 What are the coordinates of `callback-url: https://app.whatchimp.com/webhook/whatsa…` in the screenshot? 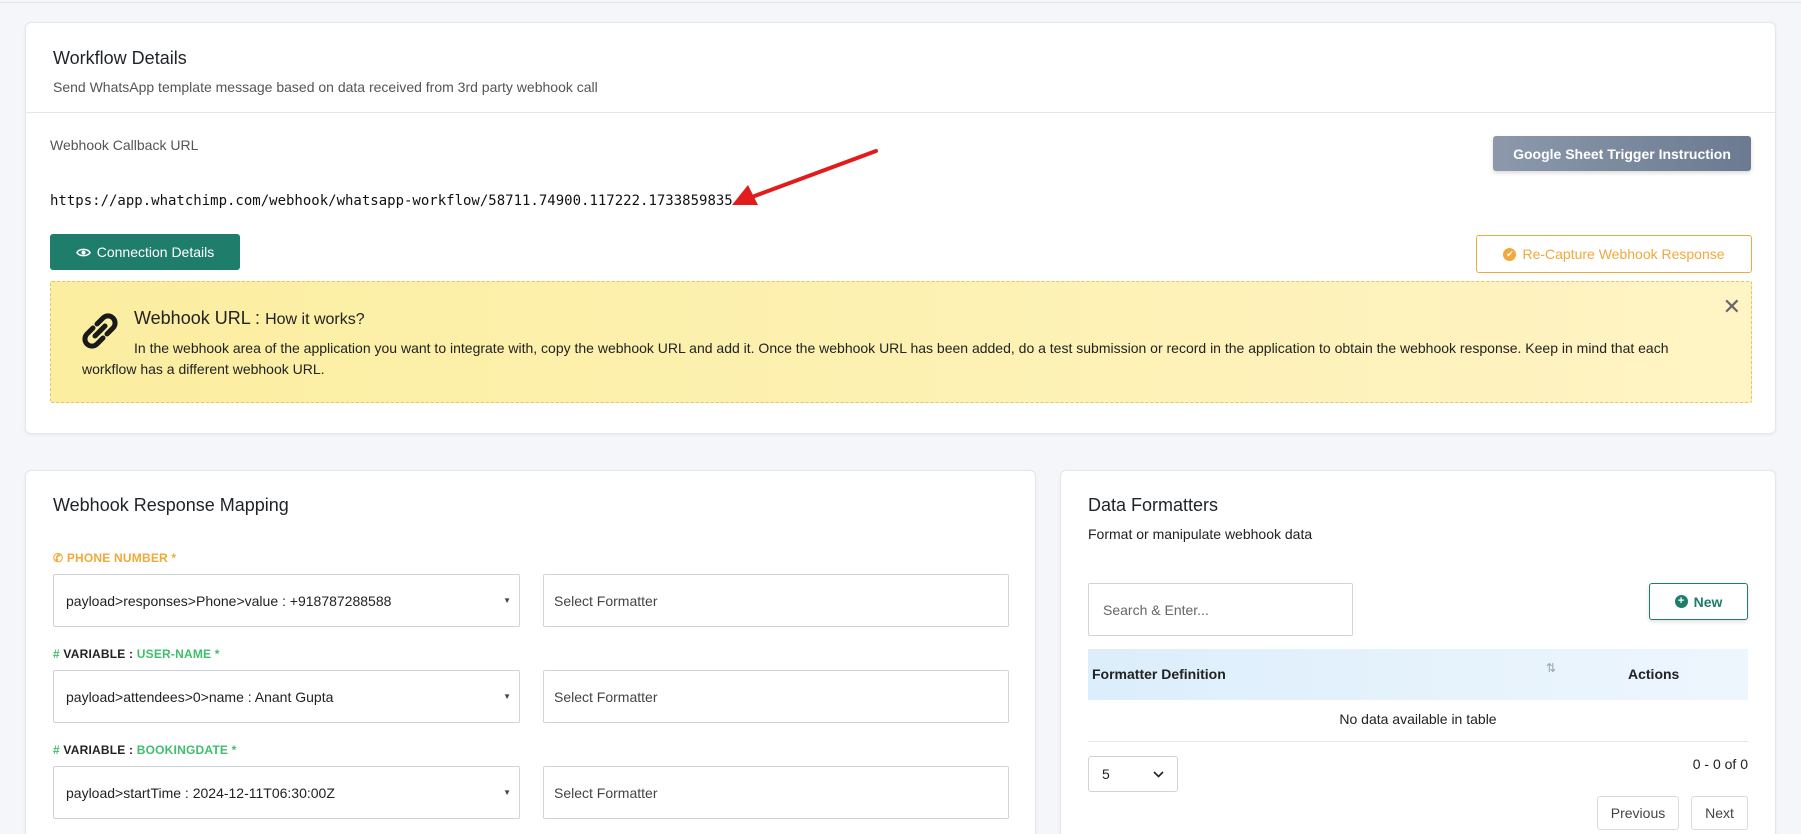 It's located at (391, 201).